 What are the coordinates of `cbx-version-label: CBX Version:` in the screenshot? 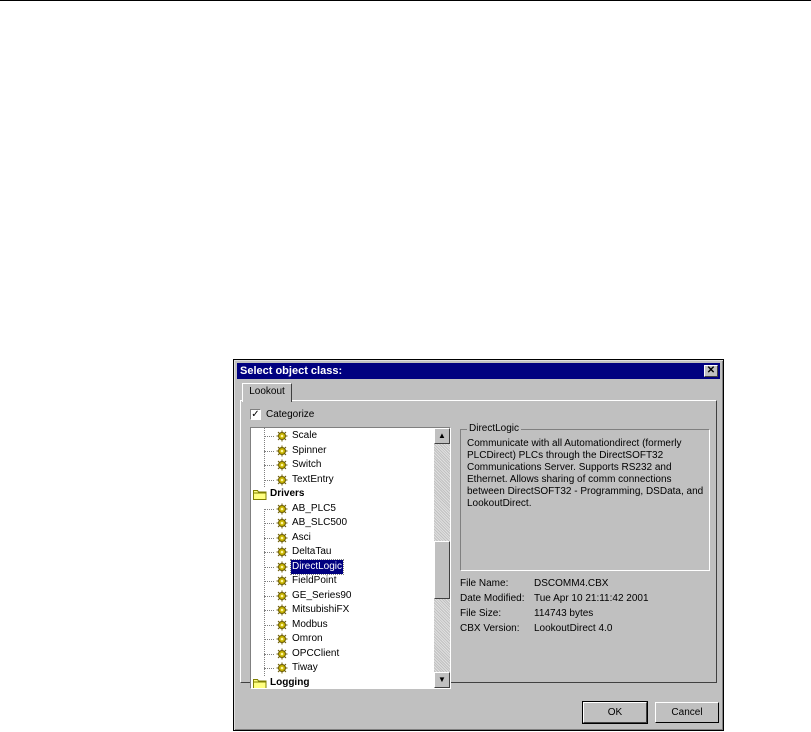 It's located at (490, 628).